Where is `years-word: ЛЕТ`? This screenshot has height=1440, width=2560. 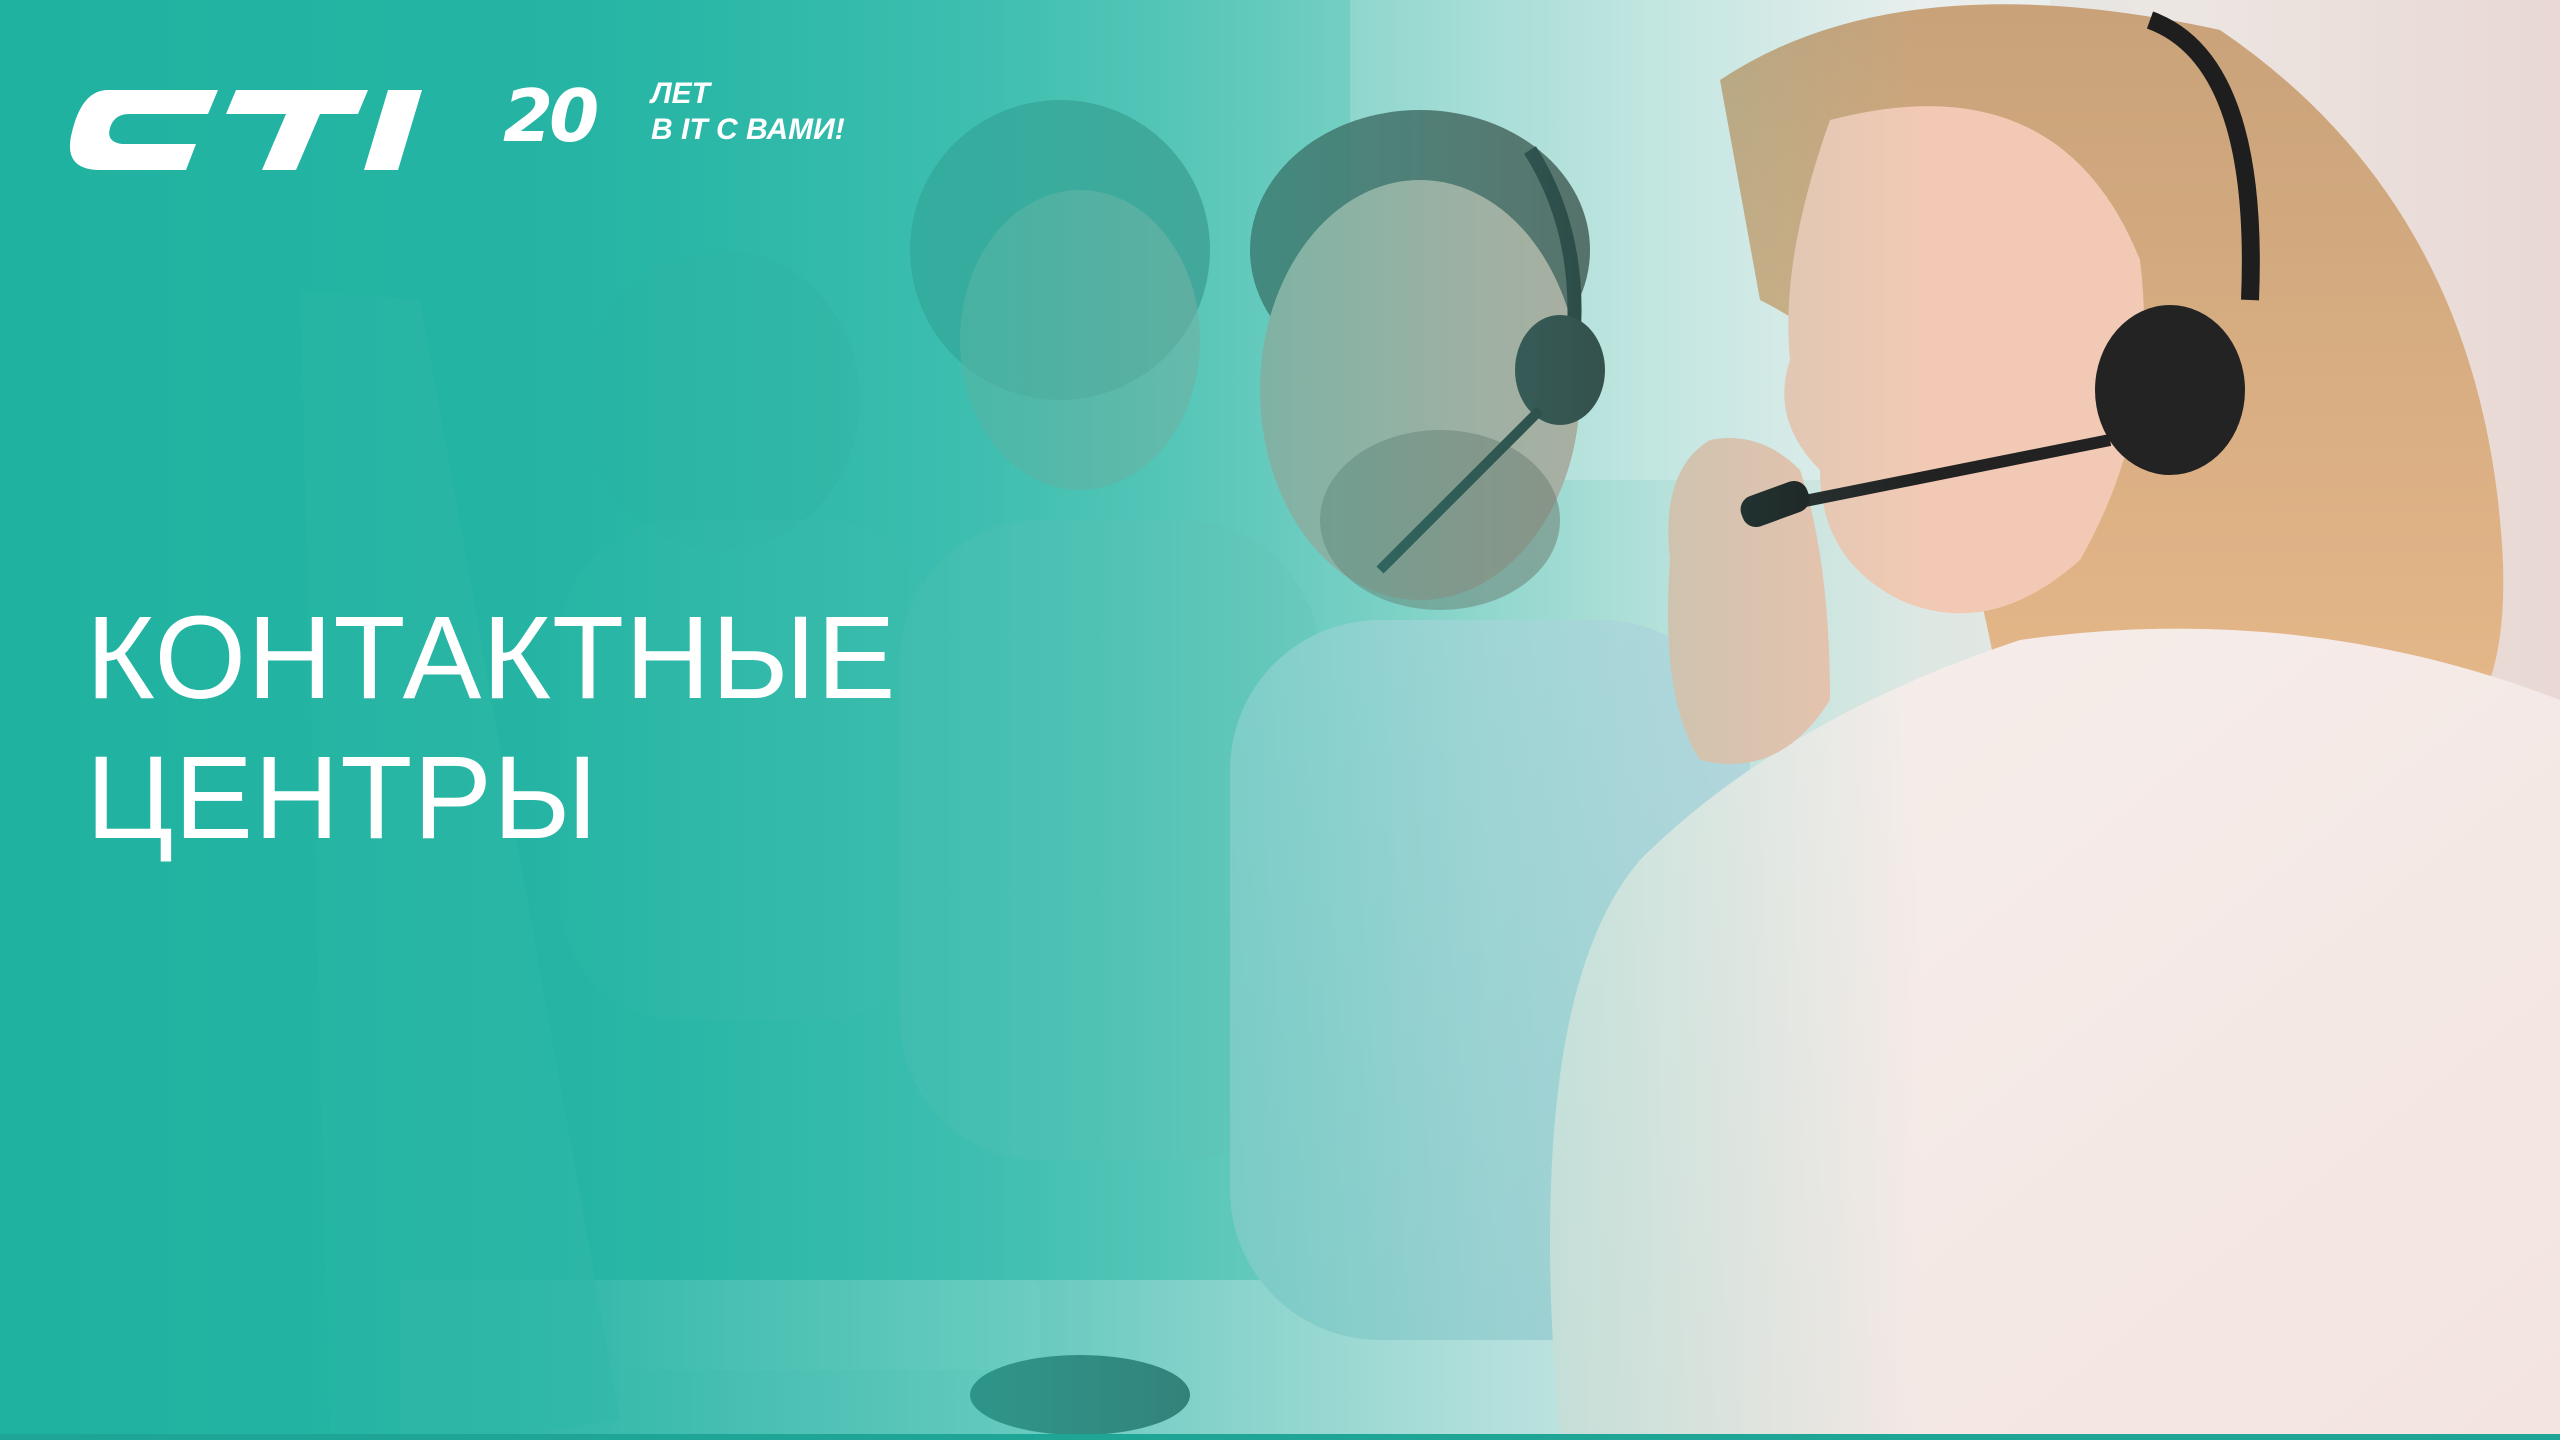
years-word: ЛЕТ is located at coordinates (680, 93).